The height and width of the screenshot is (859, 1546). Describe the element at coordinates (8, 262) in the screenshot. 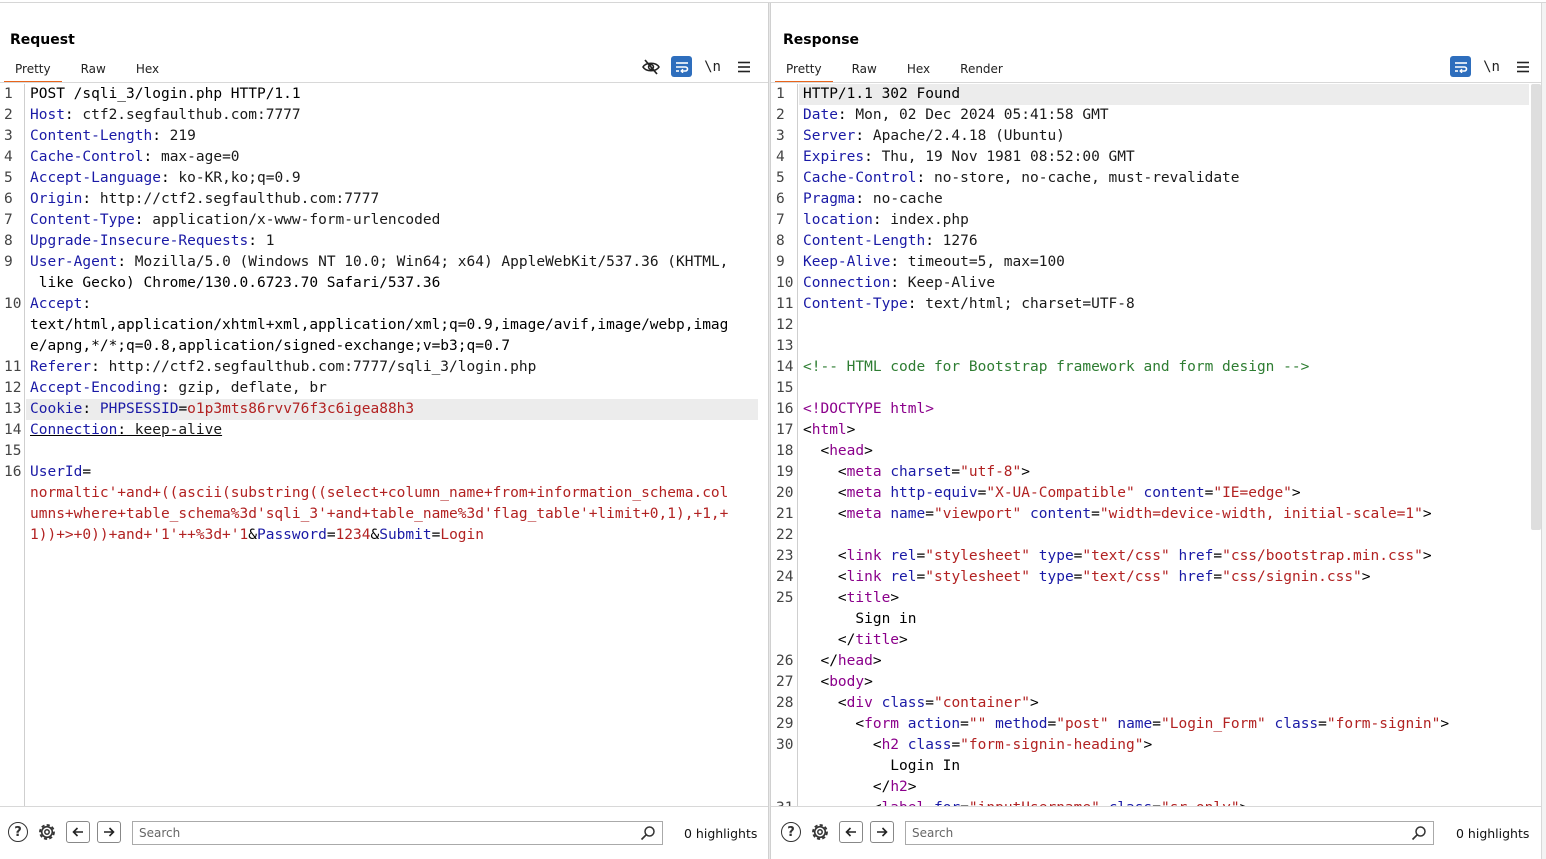

I see `line-number: 9` at that location.